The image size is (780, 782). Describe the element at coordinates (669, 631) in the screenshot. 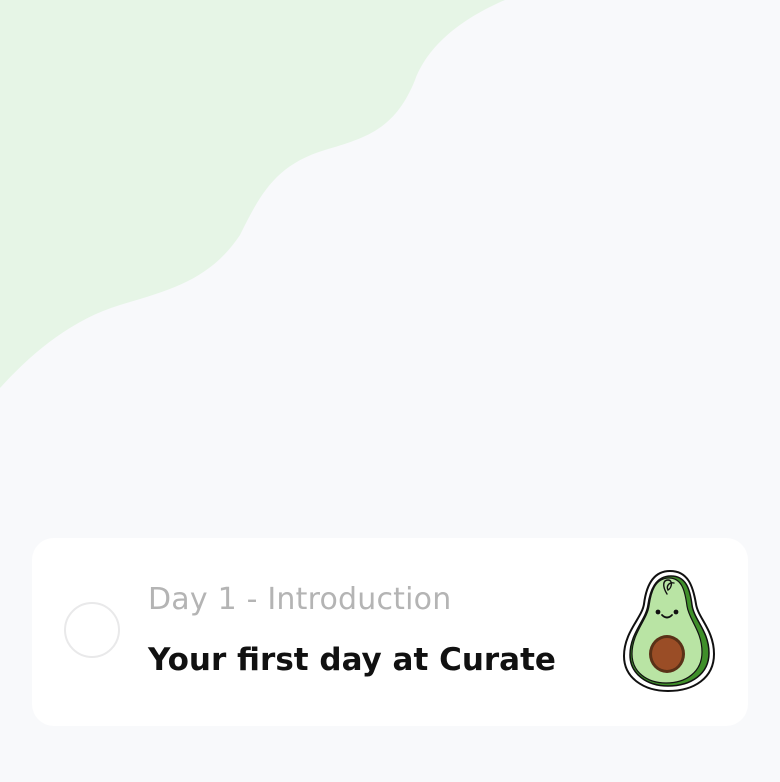

I see `avocado-icon` at that location.